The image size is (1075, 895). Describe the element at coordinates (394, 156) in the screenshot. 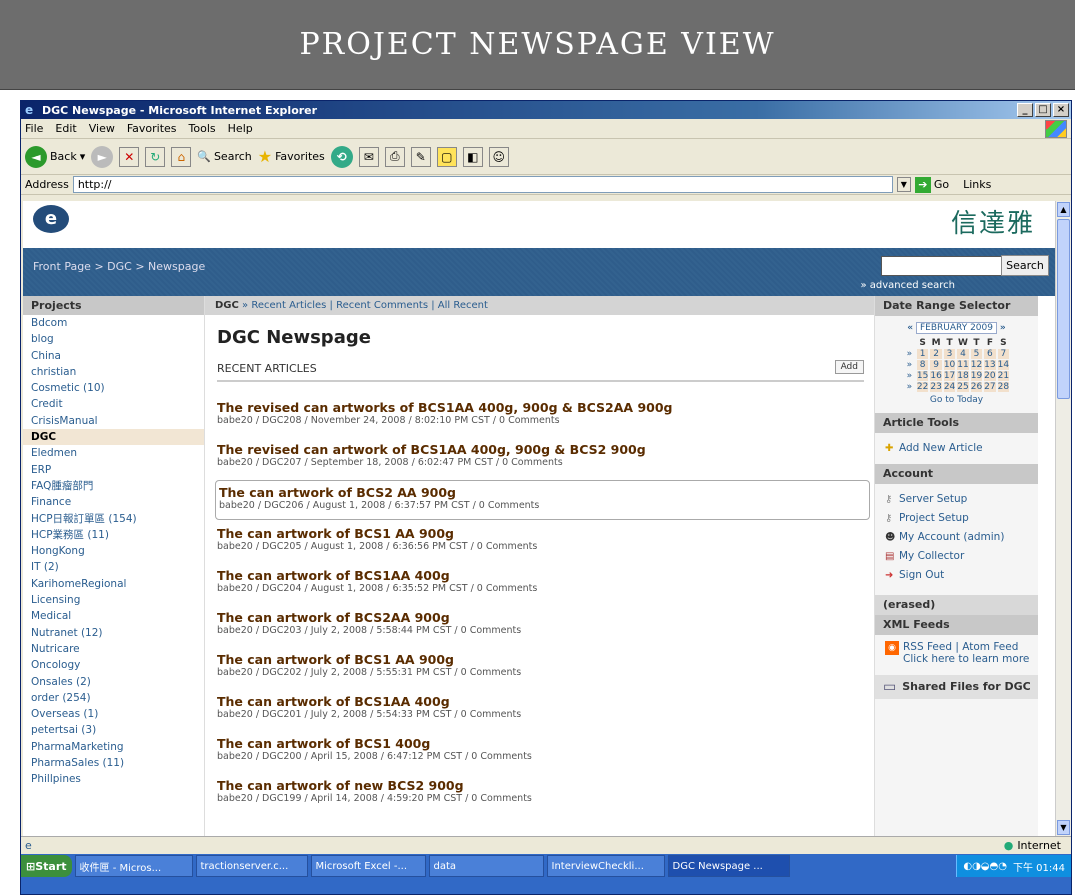

I see `print-button: ⎙` at that location.